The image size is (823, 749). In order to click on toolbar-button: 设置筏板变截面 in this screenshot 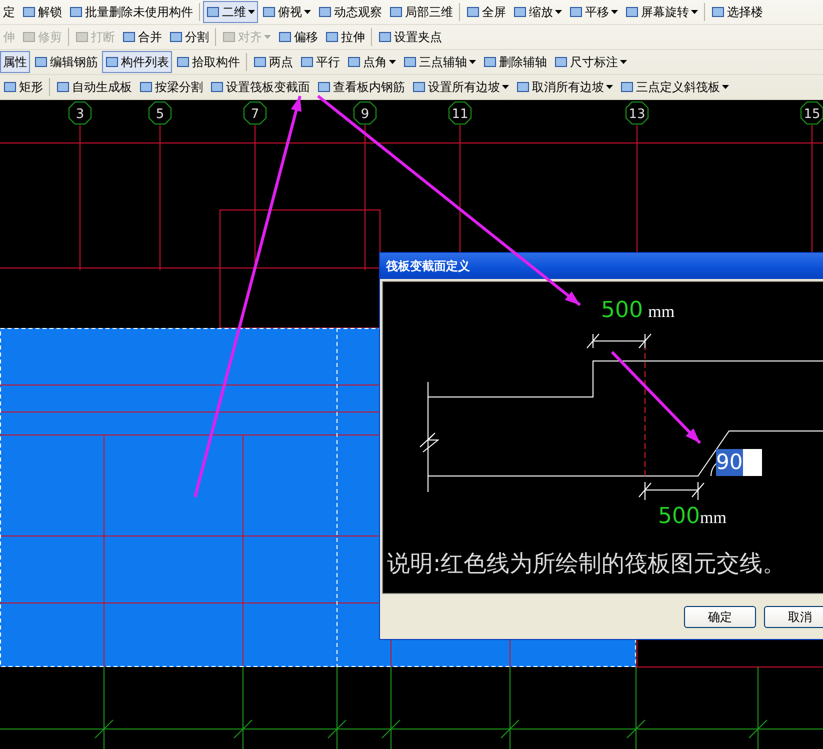, I will do `click(260, 87)`.